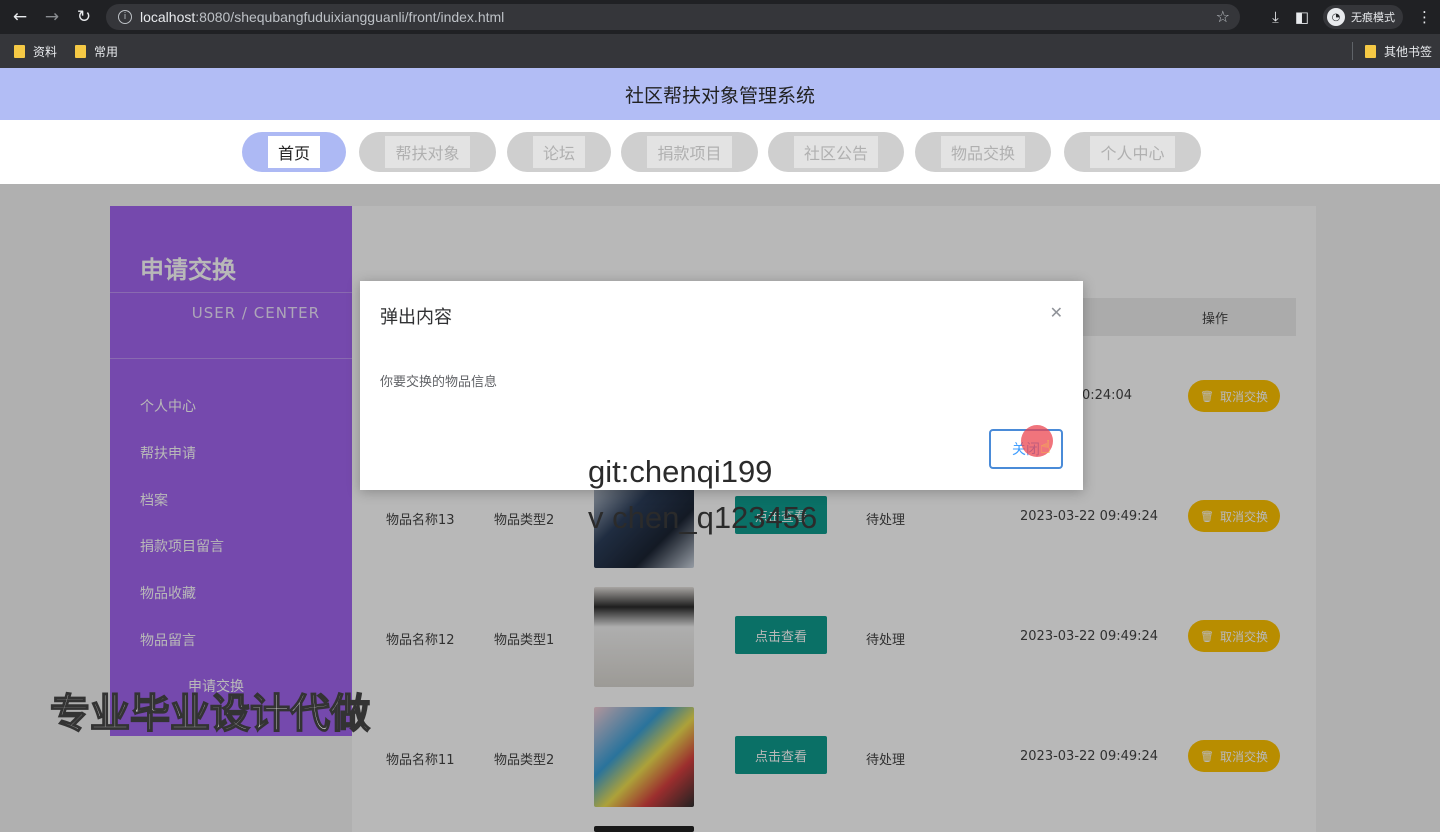  Describe the element at coordinates (836, 152) in the screenshot. I see `nav-notice: 社区公告` at that location.